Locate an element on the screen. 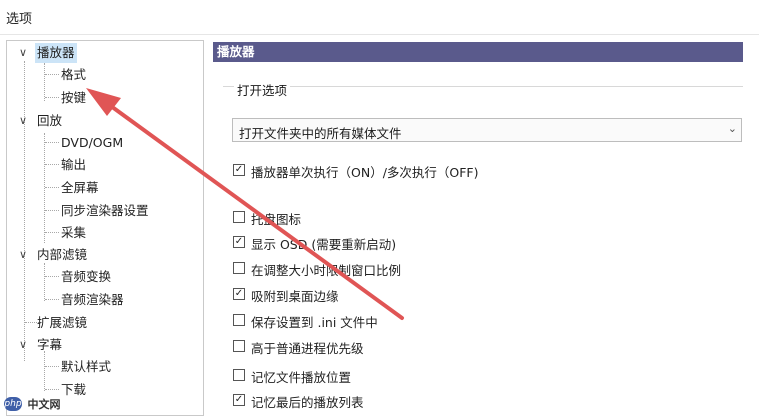 The width and height of the screenshot is (759, 416). group-title: 打开选项 is located at coordinates (262, 89).